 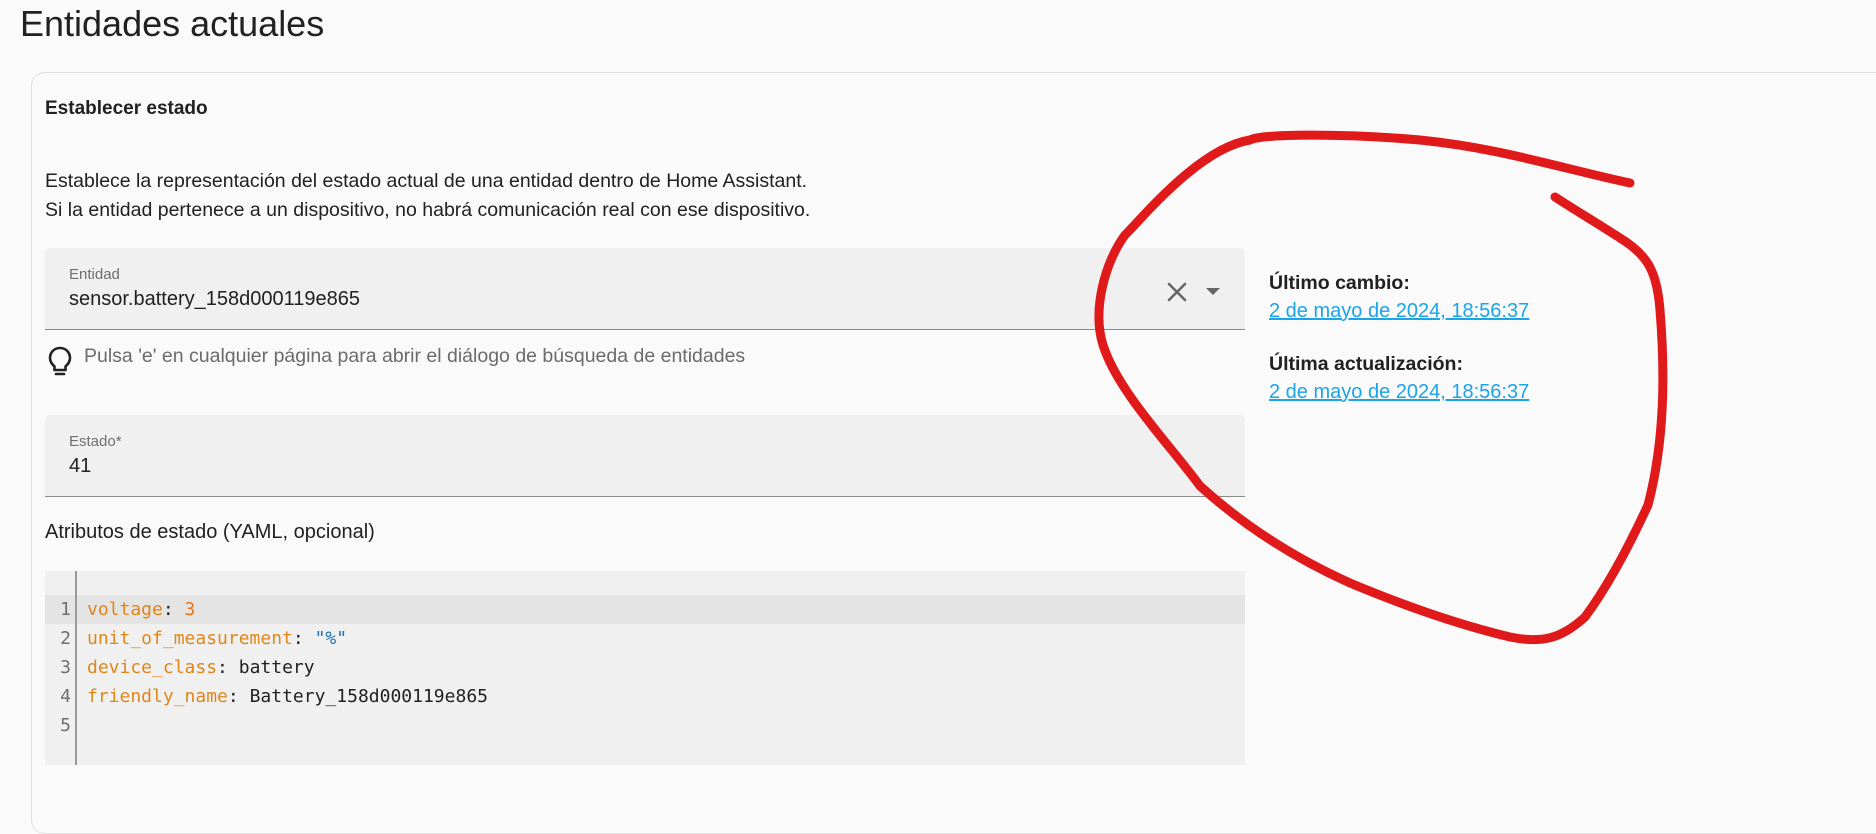 What do you see at coordinates (1399, 392) in the screenshot?
I see `last-updated-link: 2 de mayo de 2024, 18:56:37` at bounding box center [1399, 392].